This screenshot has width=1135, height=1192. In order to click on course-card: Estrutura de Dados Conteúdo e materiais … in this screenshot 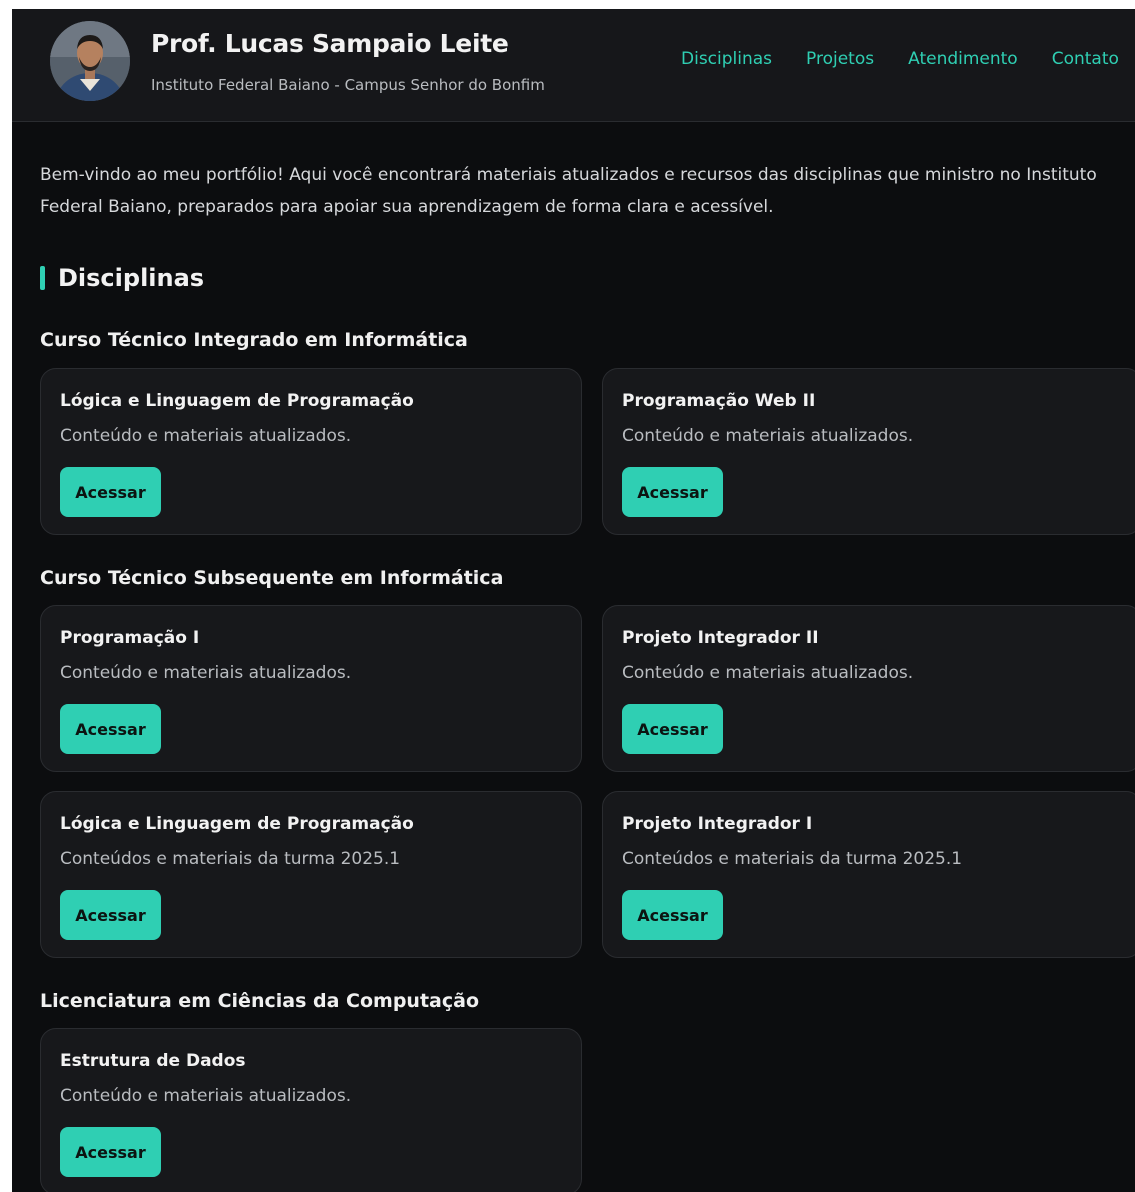, I will do `click(311, 1110)`.